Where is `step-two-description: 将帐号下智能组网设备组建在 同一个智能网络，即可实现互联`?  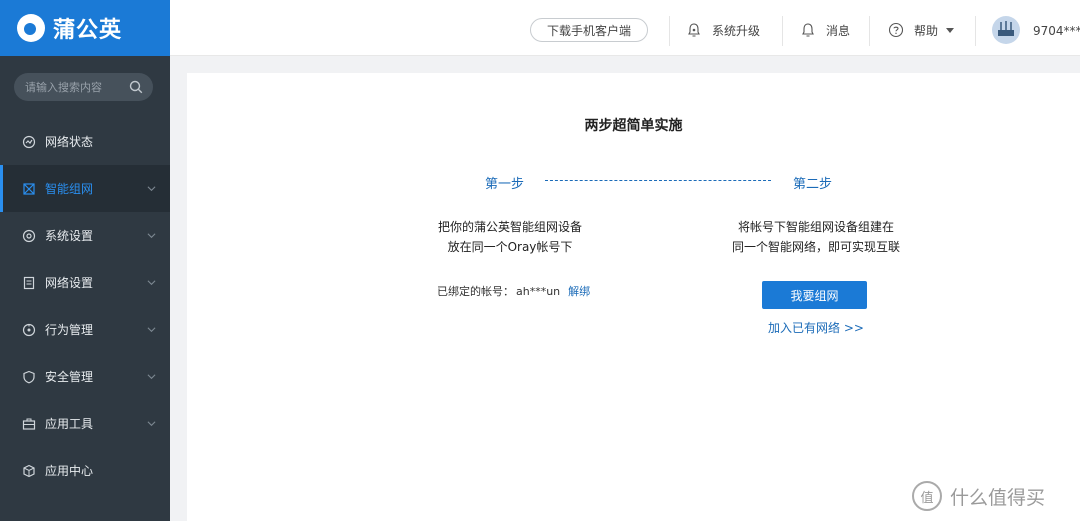
step-two-description: 将帐号下智能组网设备组建在 同一个智能网络，即可实现互联 is located at coordinates (816, 237).